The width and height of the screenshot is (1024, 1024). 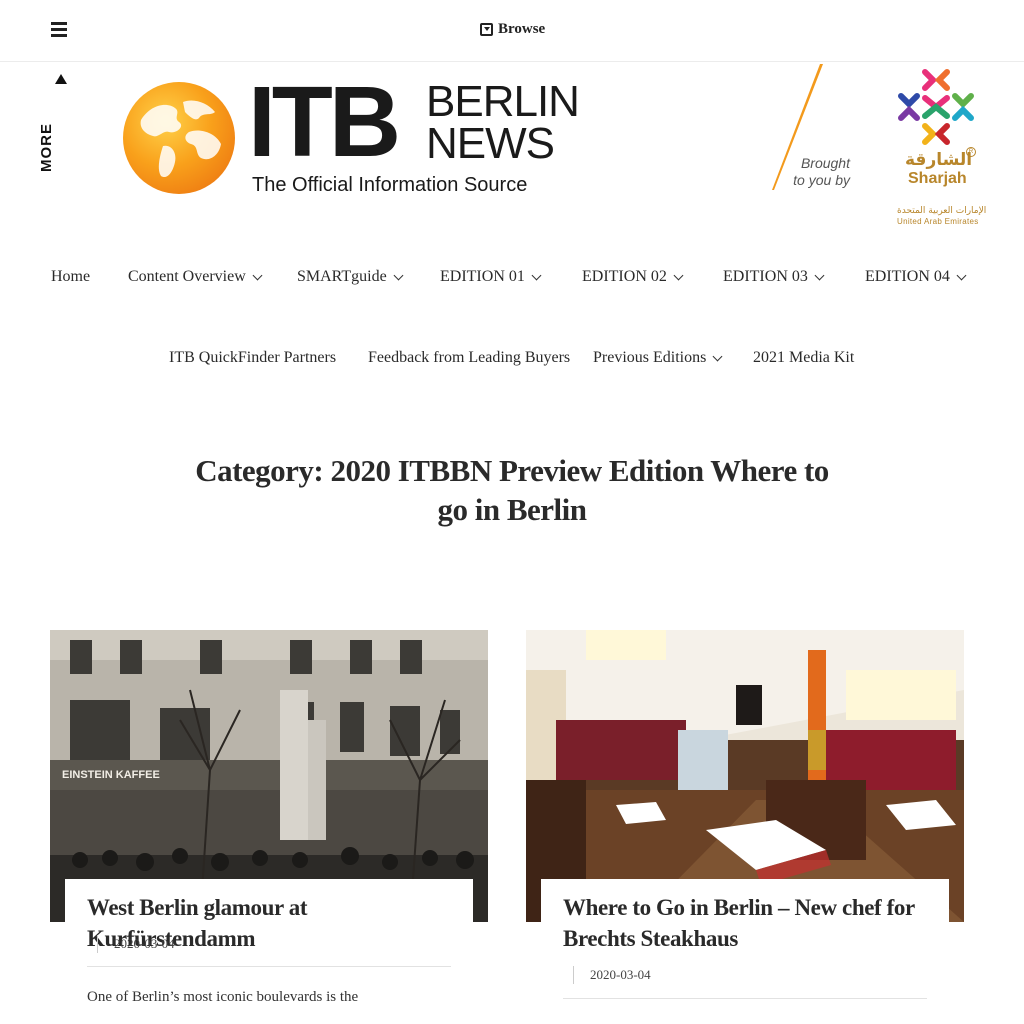 What do you see at coordinates (650, 357) in the screenshot?
I see `nav-label: Previous Editions` at bounding box center [650, 357].